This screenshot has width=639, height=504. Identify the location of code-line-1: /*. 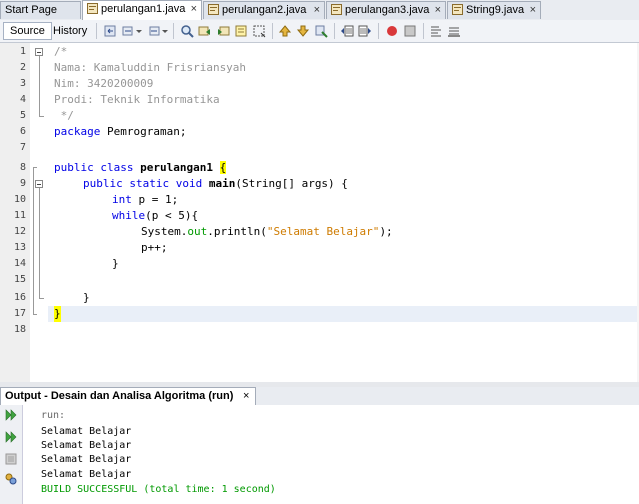
(61, 51).